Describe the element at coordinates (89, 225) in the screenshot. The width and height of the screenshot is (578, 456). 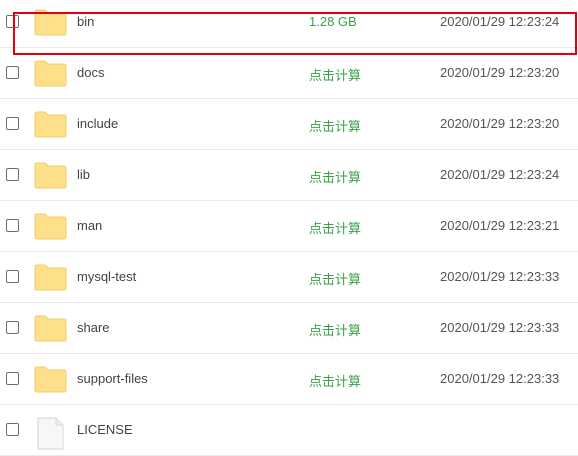
I see `file-name: man` at that location.